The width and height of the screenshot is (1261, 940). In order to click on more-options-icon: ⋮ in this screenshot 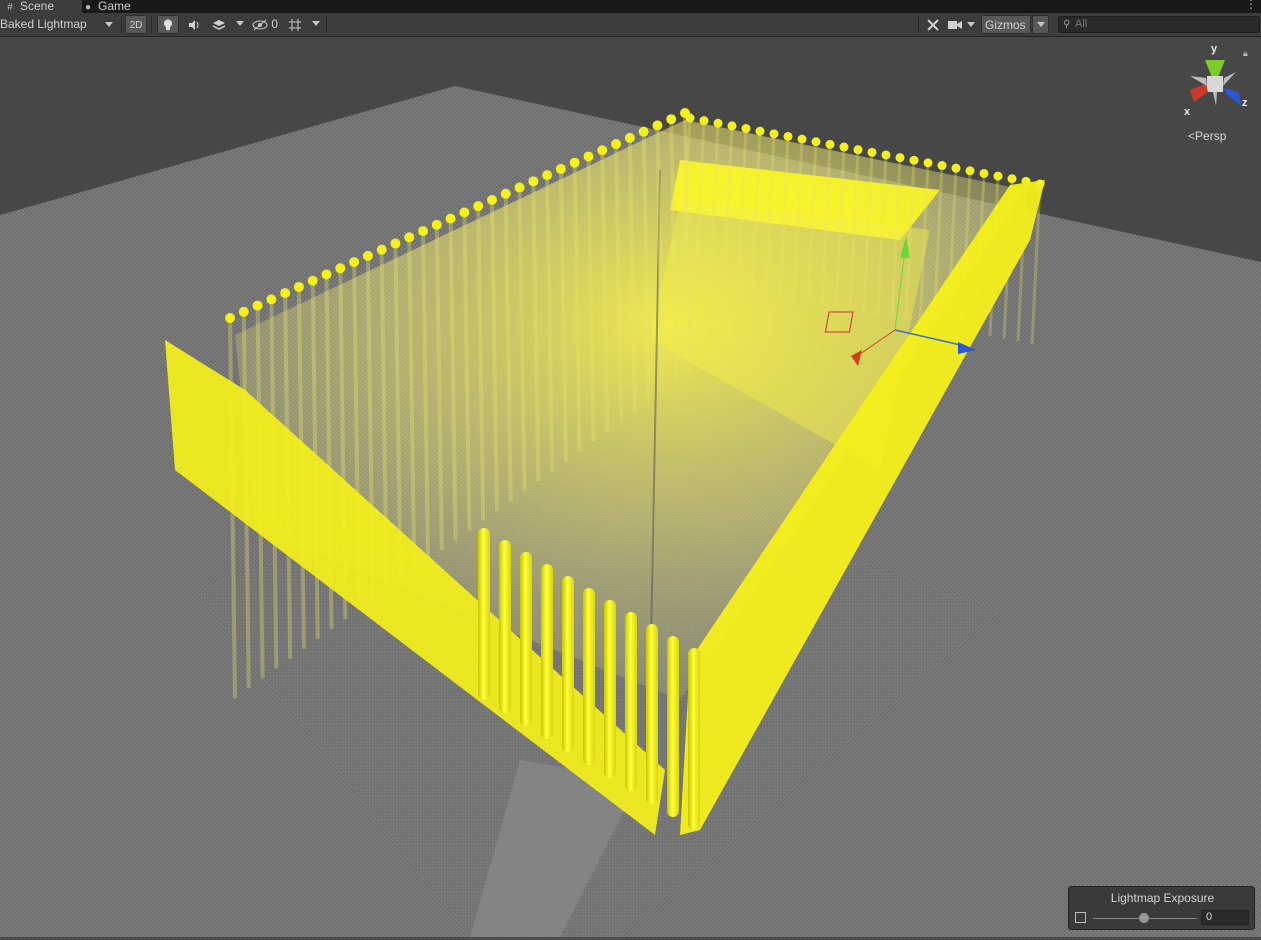, I will do `click(1251, 5)`.